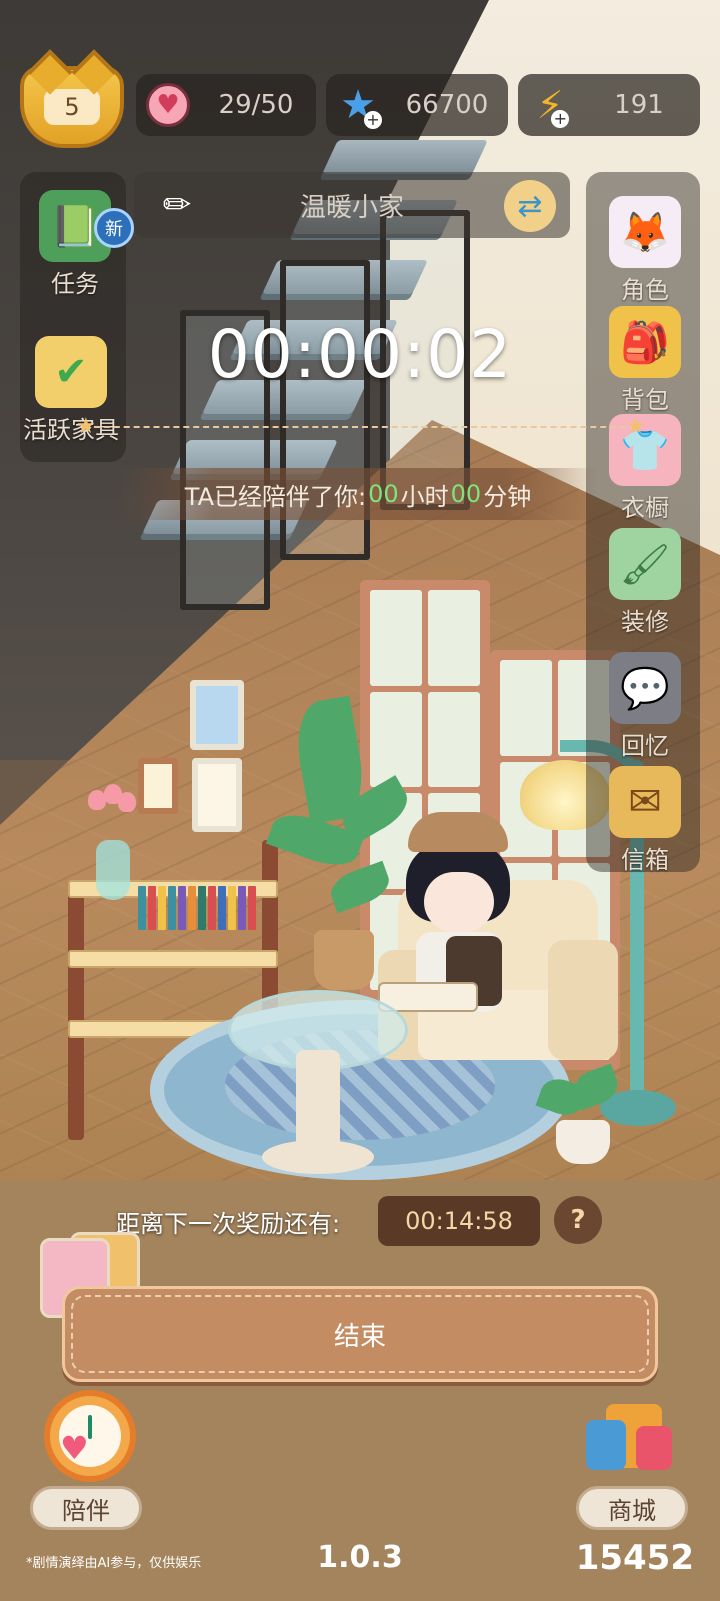  Describe the element at coordinates (424, 496) in the screenshot. I see `companion-hours-unit: 小时` at that location.